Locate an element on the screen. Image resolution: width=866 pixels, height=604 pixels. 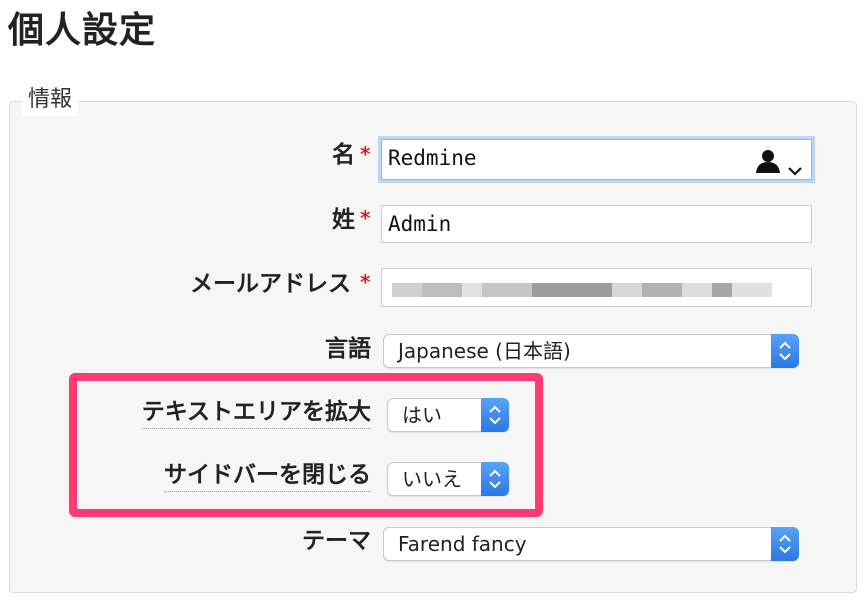
firstname-label: 名 is located at coordinates (343, 155).